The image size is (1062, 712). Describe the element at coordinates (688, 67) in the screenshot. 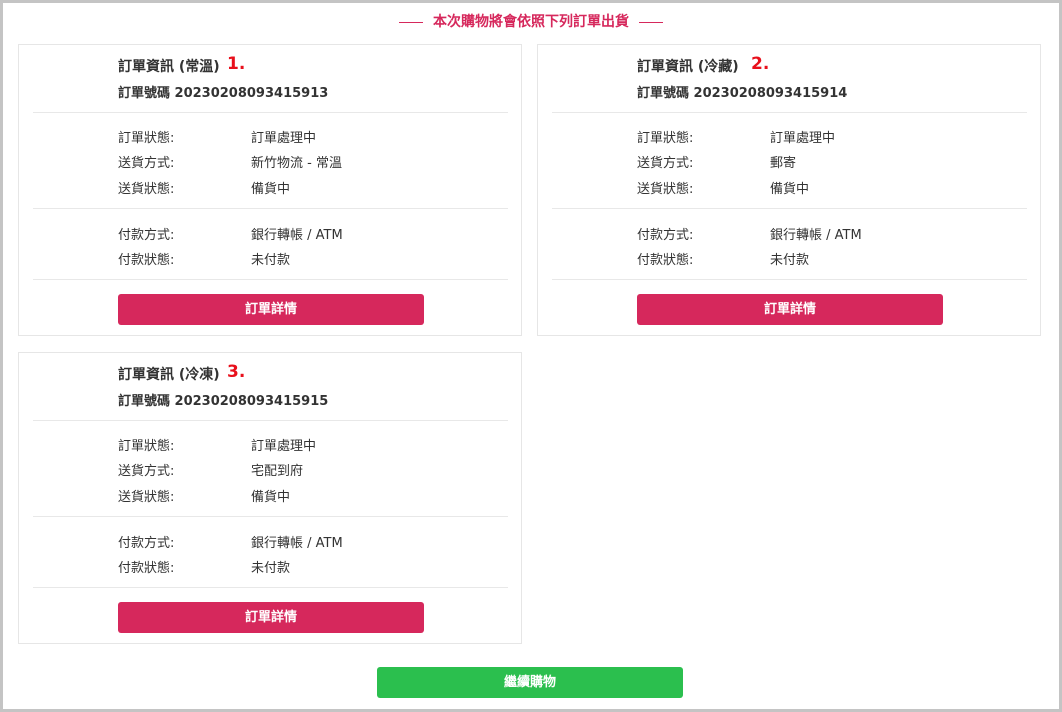

I see `order-title: 訂單資訊 (冷藏)` at that location.